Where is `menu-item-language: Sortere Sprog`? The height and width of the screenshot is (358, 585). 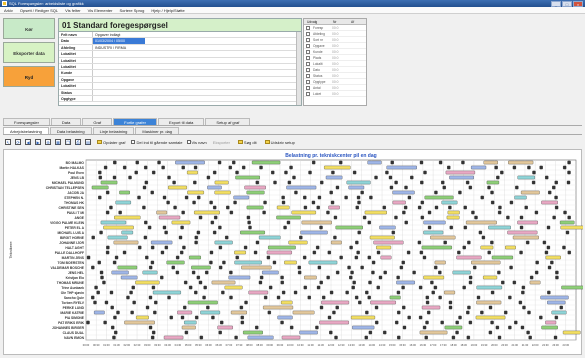
menu-item-language: Sortere Sprog is located at coordinates (131, 10).